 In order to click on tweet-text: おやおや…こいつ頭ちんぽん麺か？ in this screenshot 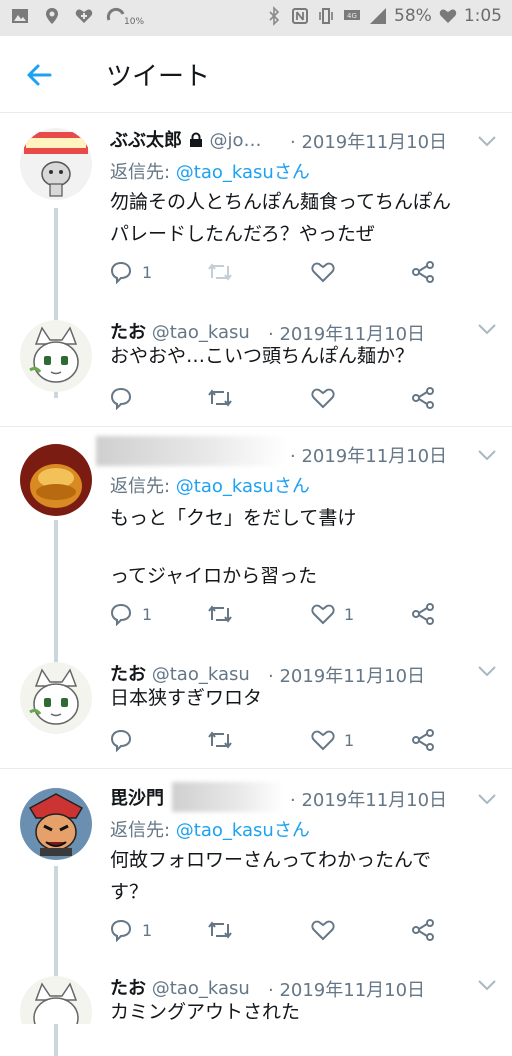, I will do `click(305, 356)`.